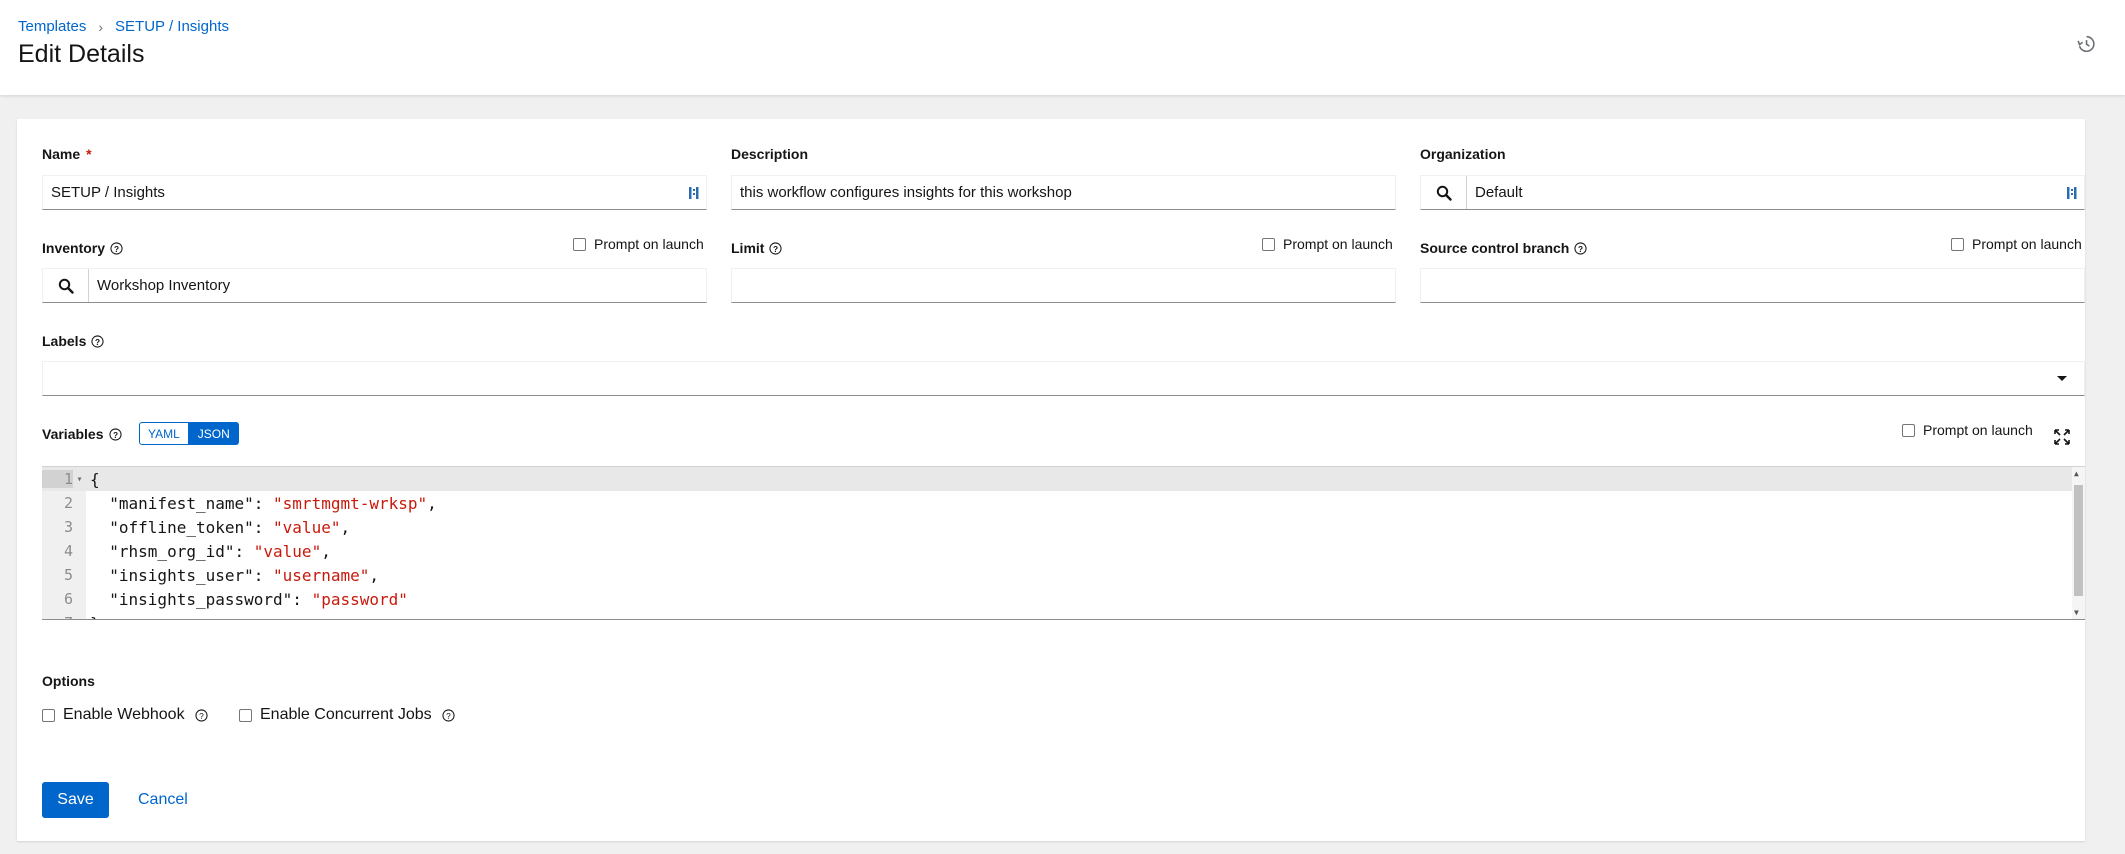 This screenshot has height=854, width=2125. I want to click on variables-mode-toggle: YAML JSON, so click(189, 433).